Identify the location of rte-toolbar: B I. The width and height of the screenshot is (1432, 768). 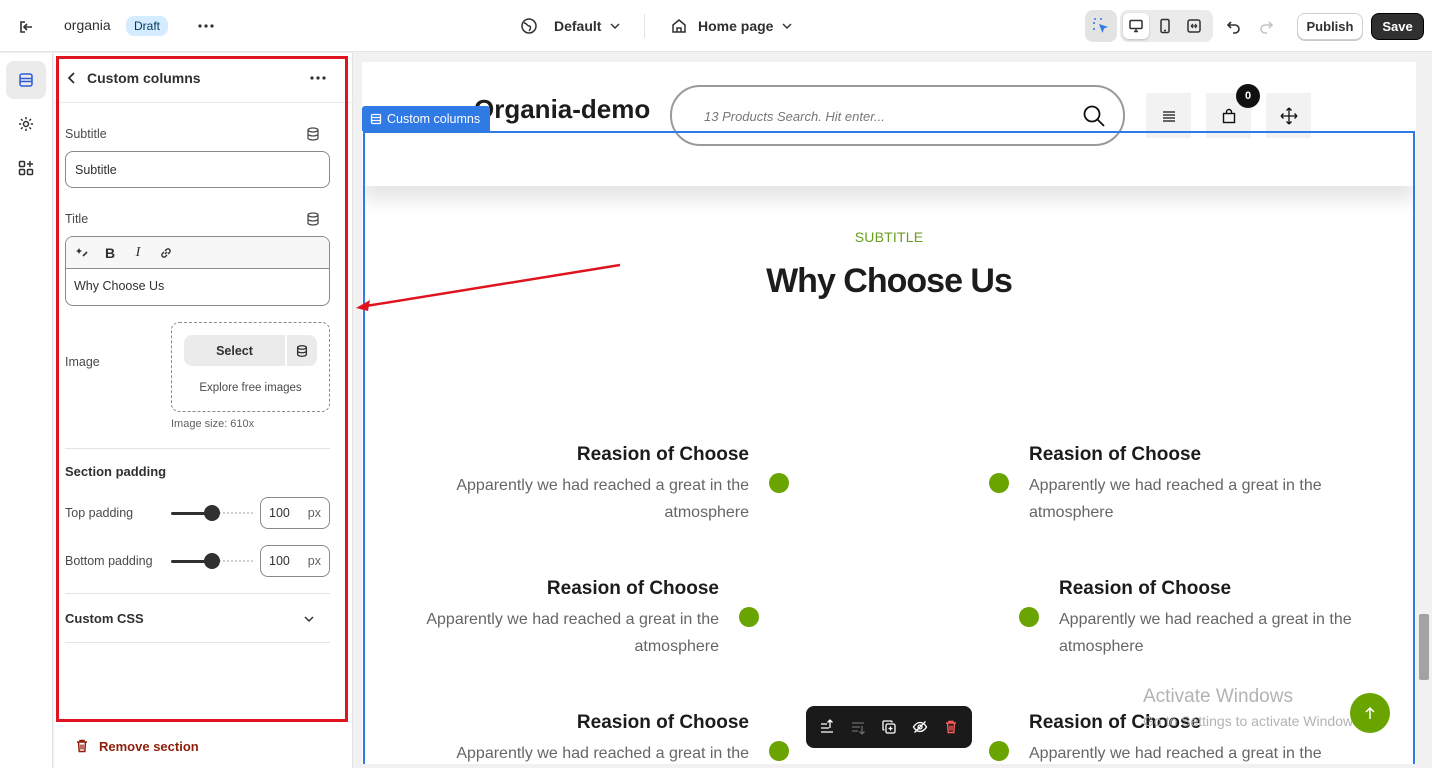
(197, 253).